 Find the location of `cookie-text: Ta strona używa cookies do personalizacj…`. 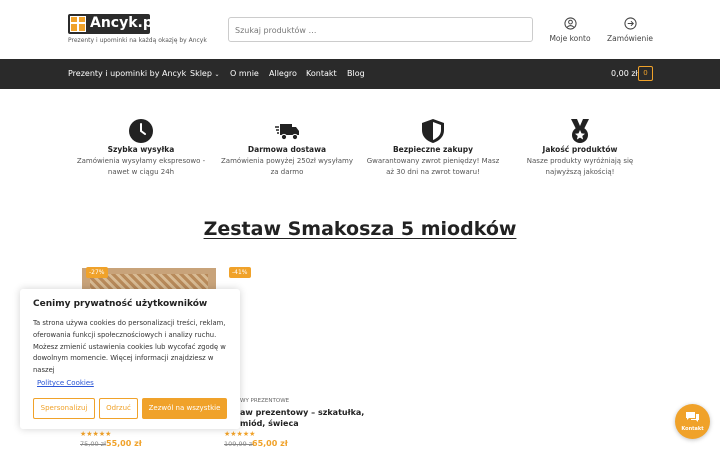

cookie-text: Ta strona używa cookies do personalizacj… is located at coordinates (129, 347).